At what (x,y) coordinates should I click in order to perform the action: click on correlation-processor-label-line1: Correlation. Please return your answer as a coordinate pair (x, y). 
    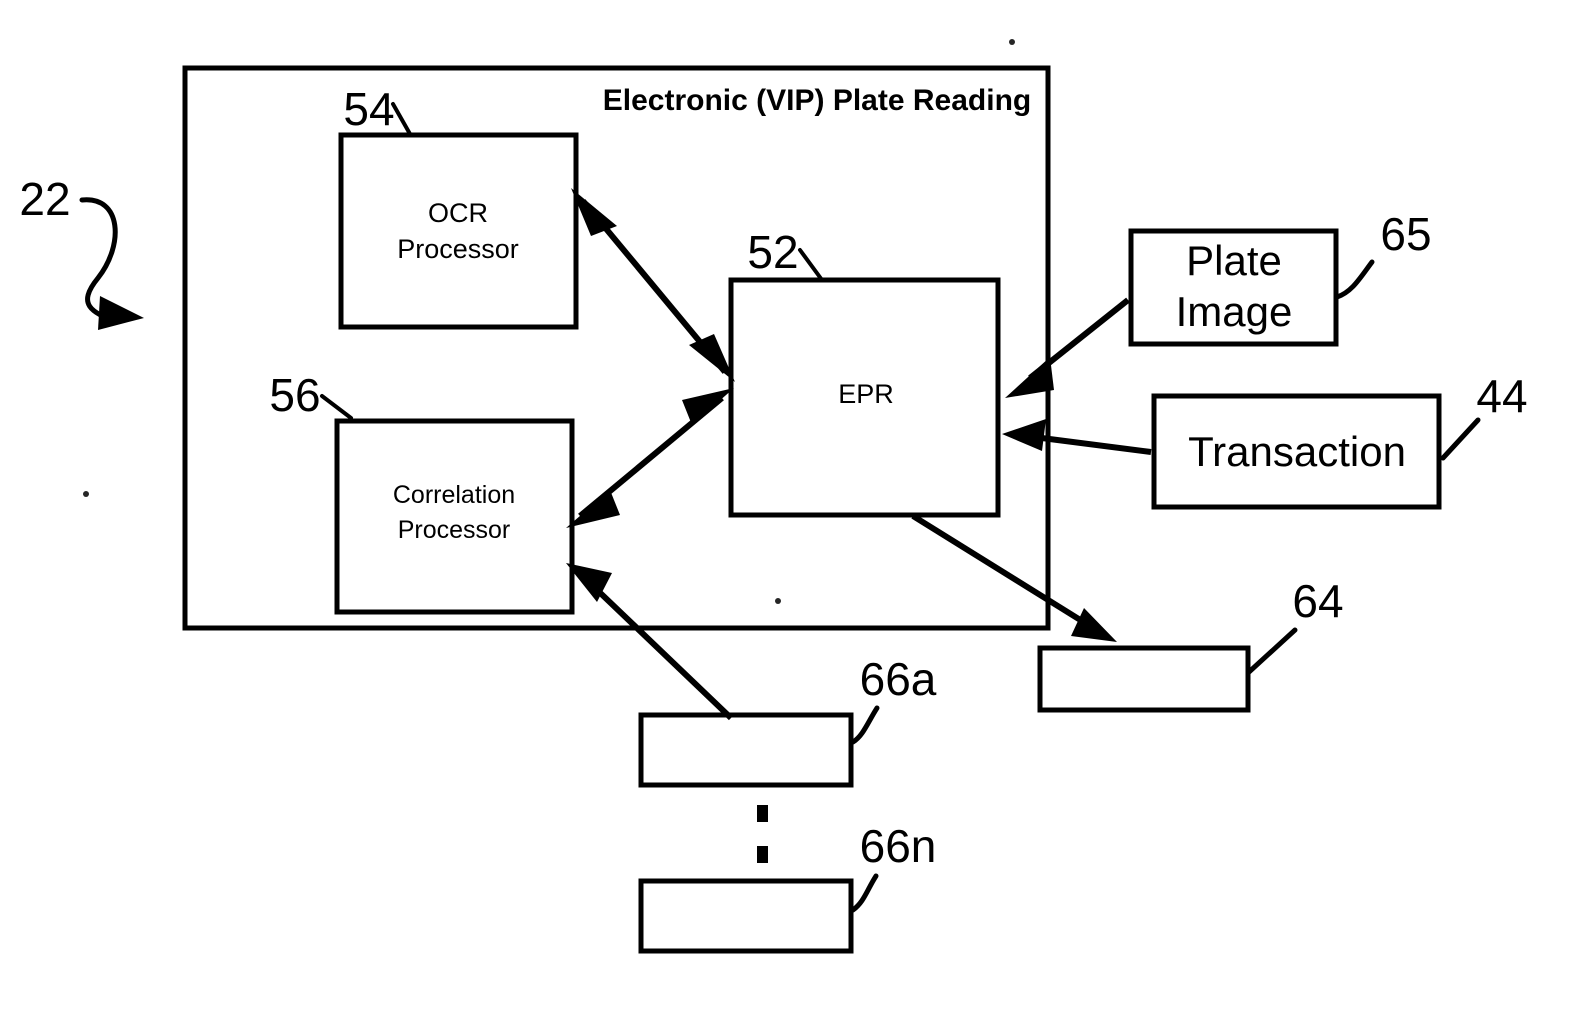
    Looking at the image, I should click on (454, 495).